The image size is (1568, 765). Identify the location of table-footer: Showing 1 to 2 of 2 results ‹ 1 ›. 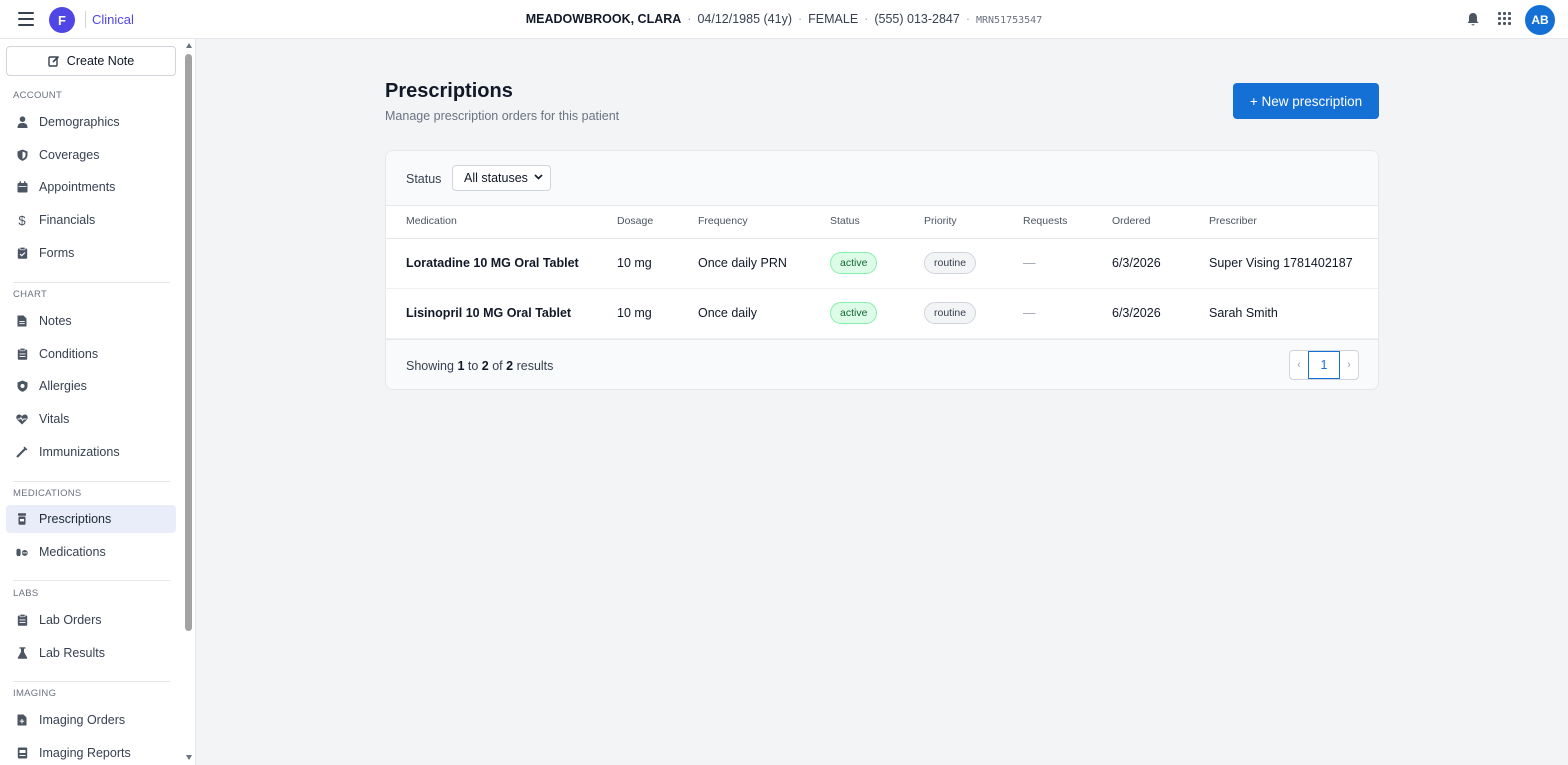
(882, 364).